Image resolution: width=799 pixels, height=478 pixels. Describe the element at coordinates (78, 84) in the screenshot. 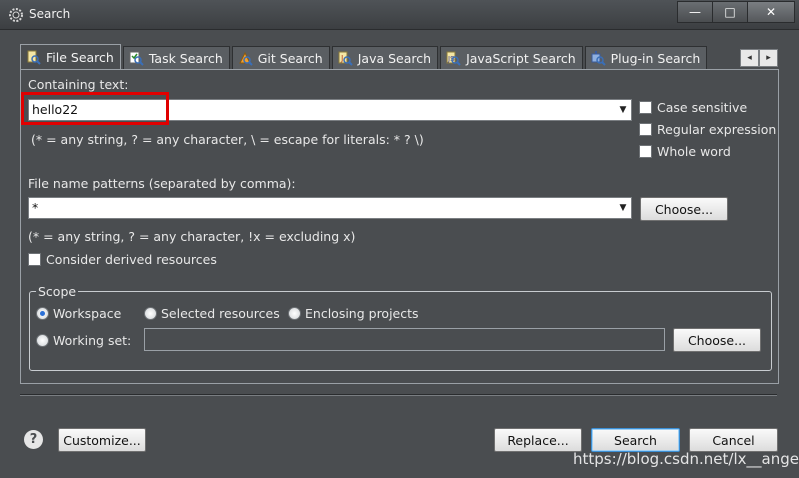

I see `containing-text-label: Containing text:` at that location.